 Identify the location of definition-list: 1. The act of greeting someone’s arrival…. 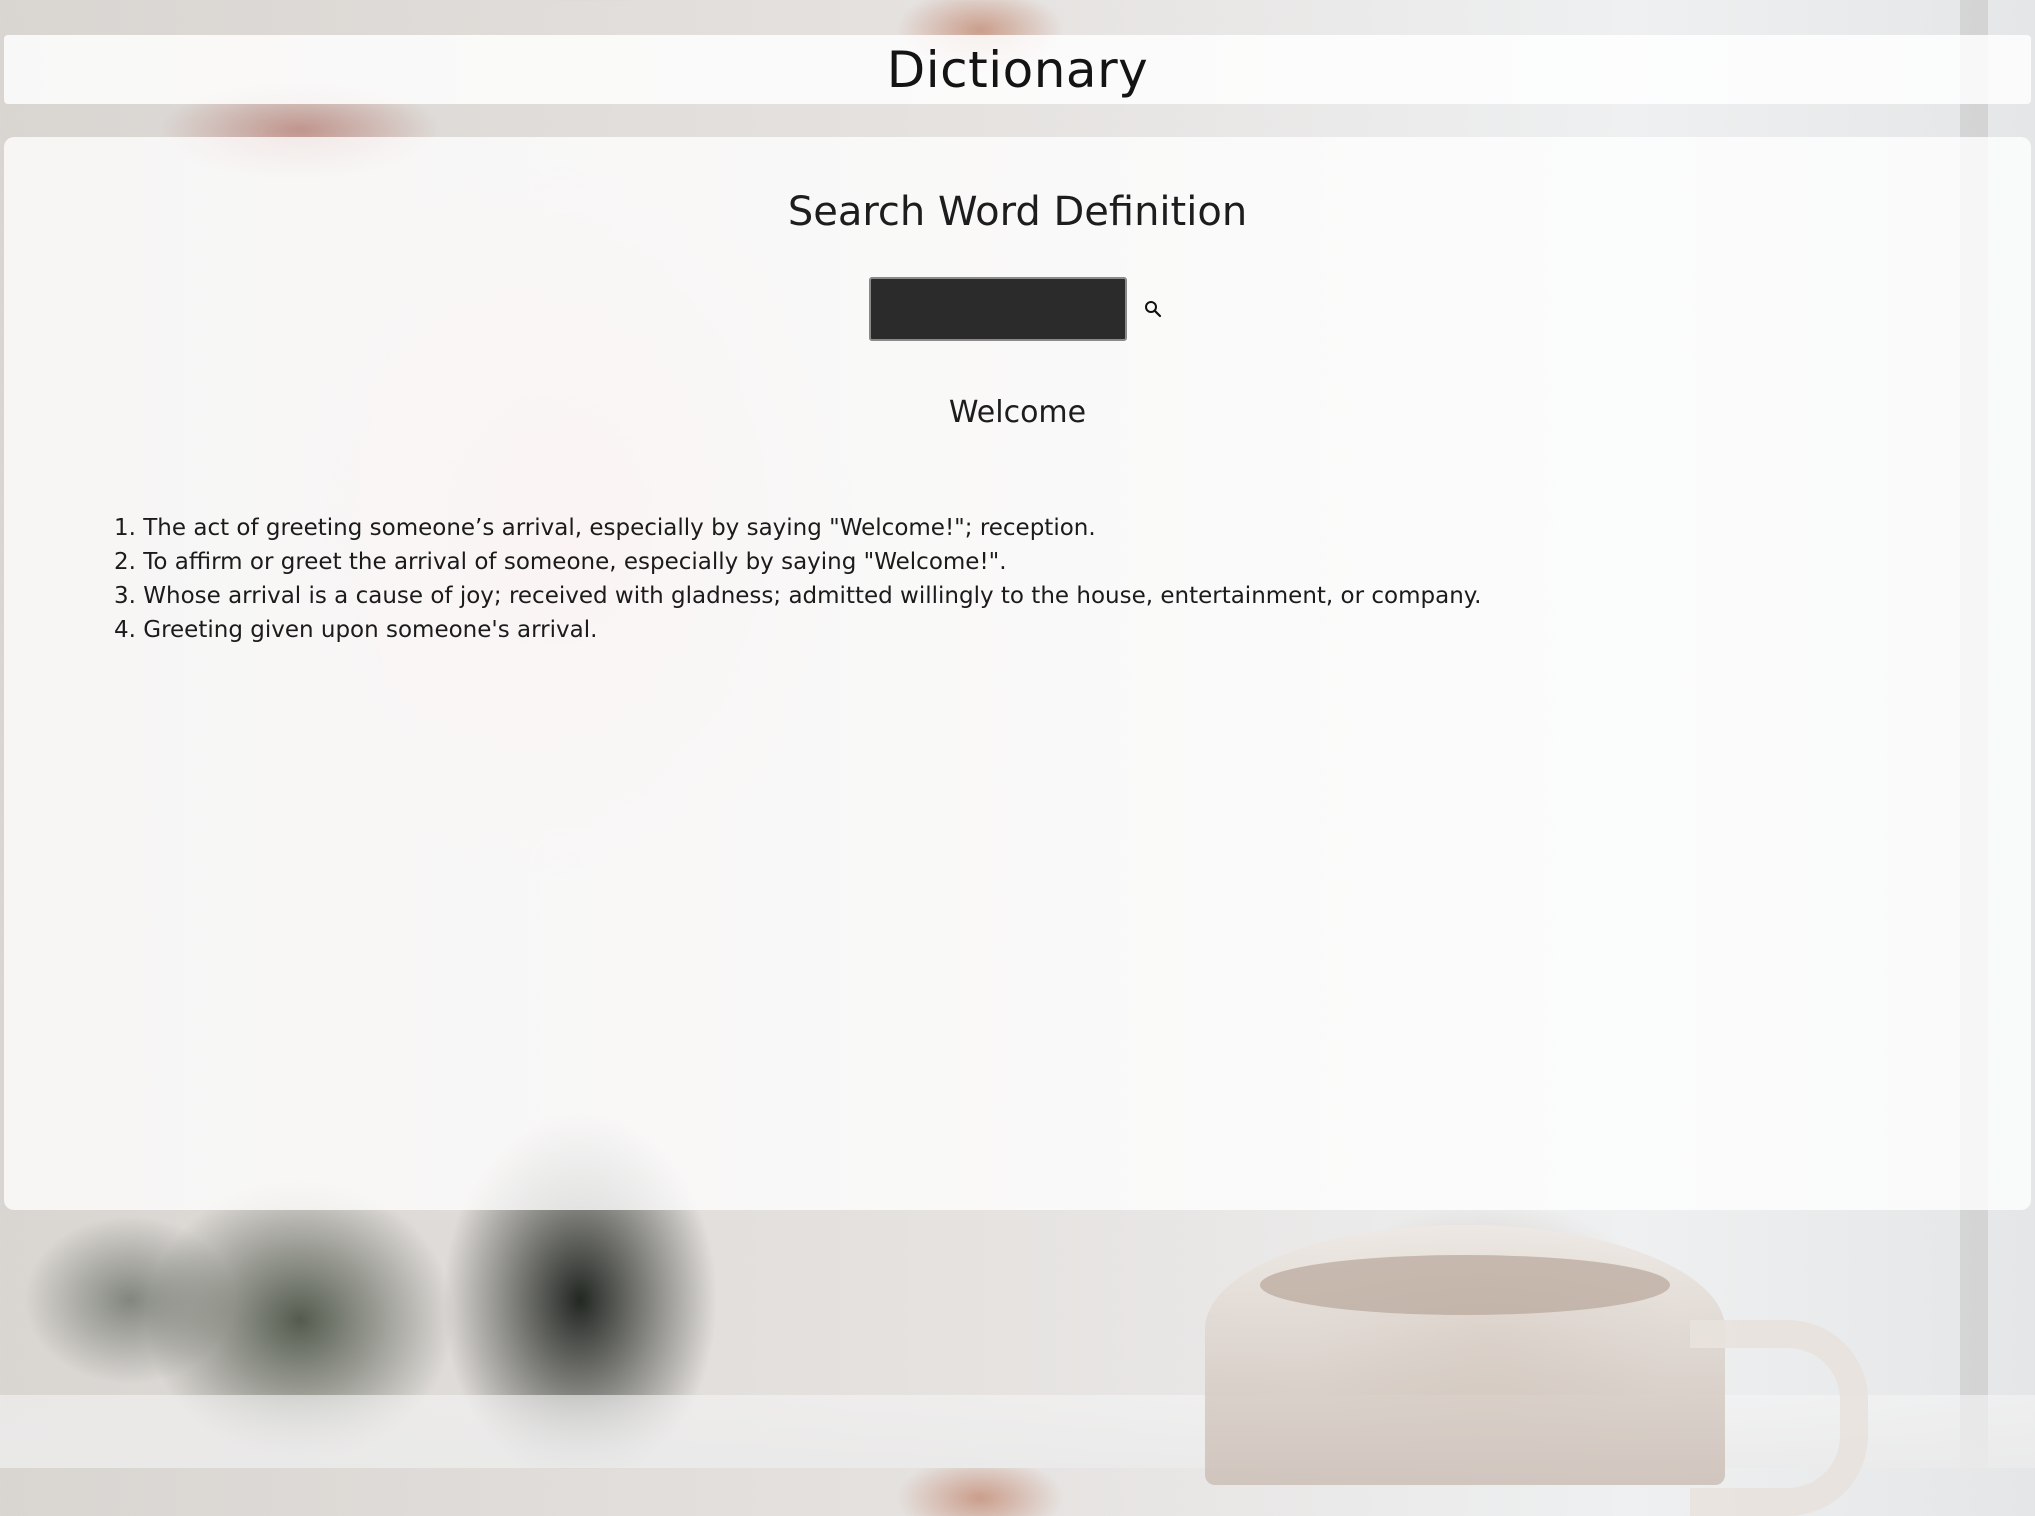
(797, 579).